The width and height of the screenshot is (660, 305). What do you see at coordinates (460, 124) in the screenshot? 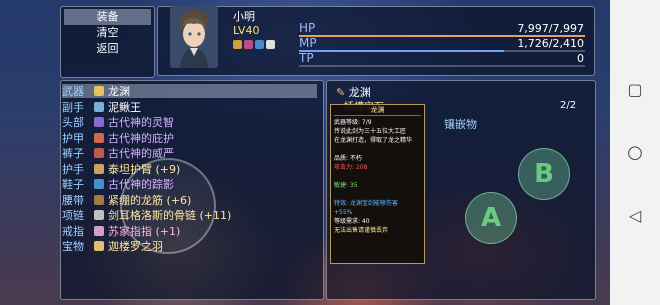
I see `inlaid-label: 镶嵌物` at bounding box center [460, 124].